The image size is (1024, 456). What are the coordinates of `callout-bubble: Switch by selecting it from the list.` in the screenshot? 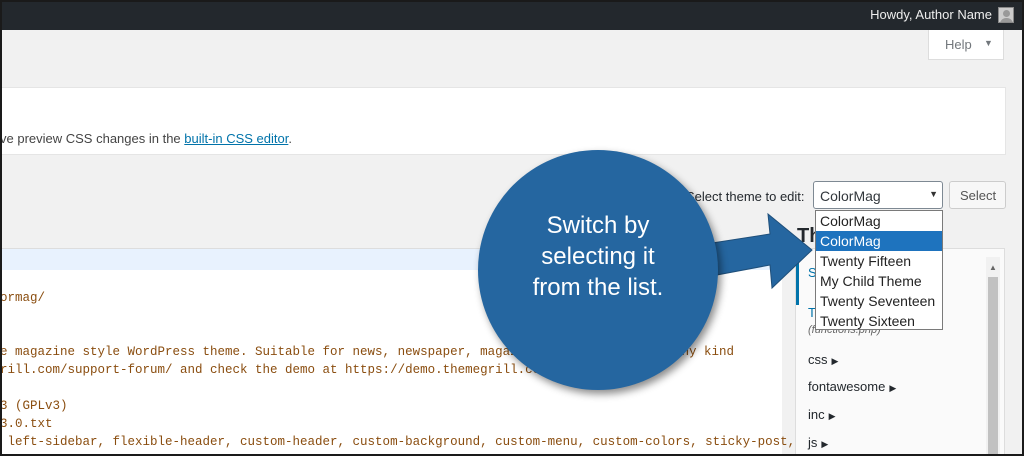 It's located at (598, 270).